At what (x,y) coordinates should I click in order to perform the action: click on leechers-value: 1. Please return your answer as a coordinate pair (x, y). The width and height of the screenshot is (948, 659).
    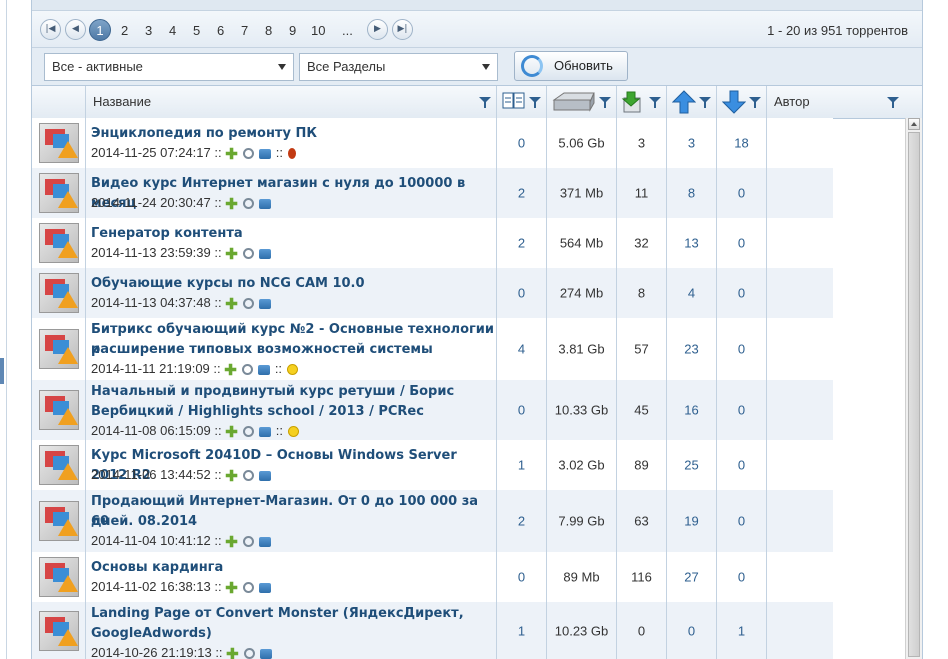
    Looking at the image, I should click on (741, 631).